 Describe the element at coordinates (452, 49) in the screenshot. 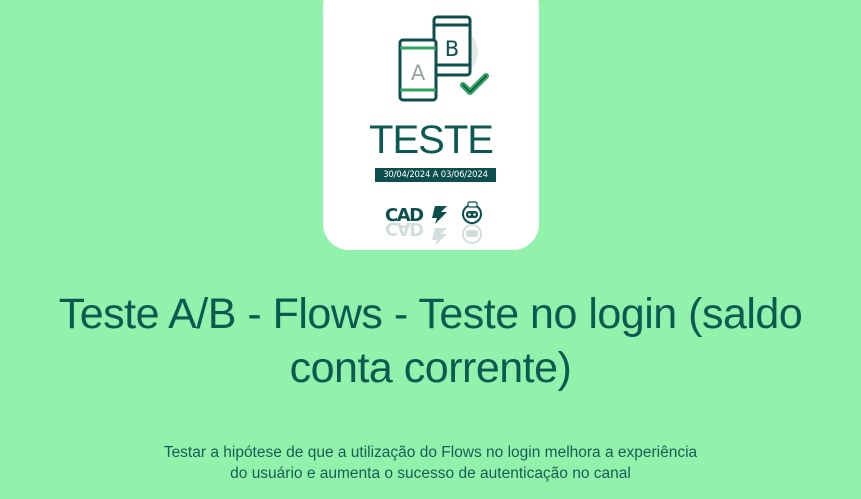

I see `variant-b-label: B` at that location.